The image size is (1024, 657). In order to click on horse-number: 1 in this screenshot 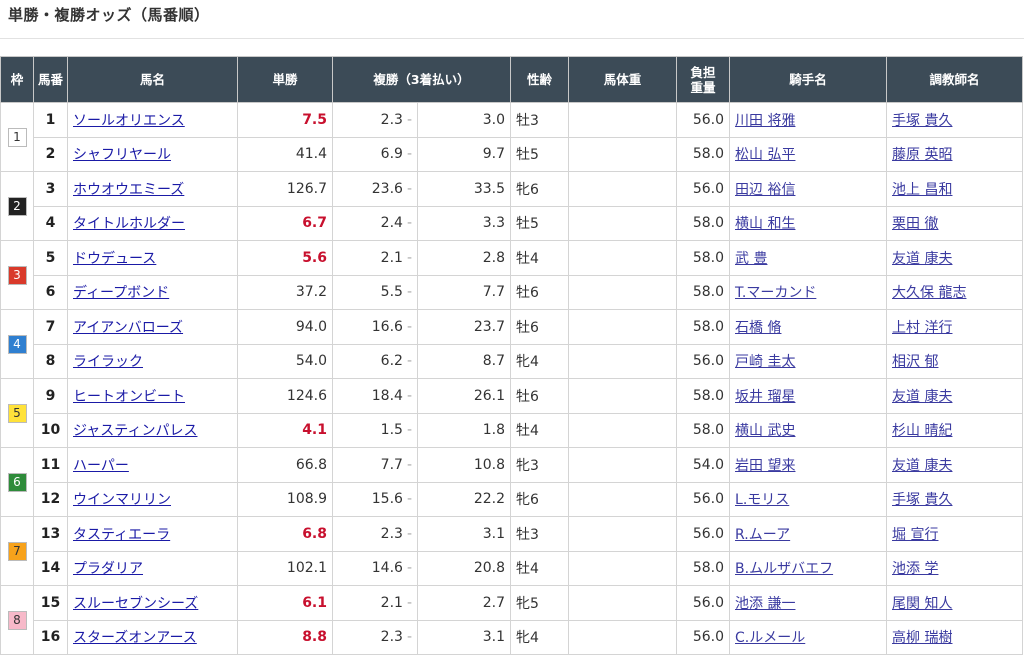, I will do `click(50, 120)`.